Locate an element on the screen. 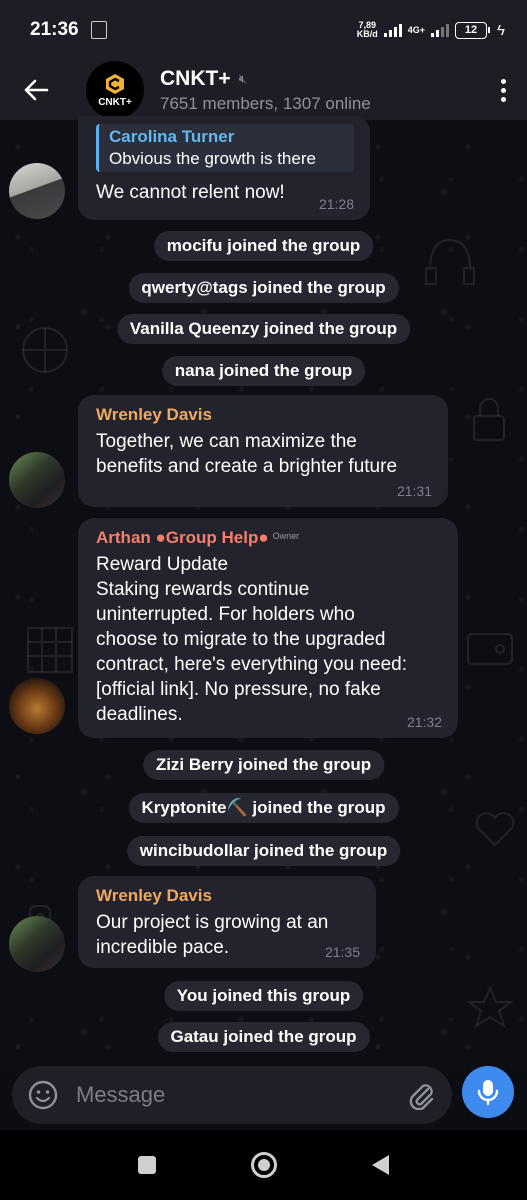  message-time: 21:31 is located at coordinates (414, 491).